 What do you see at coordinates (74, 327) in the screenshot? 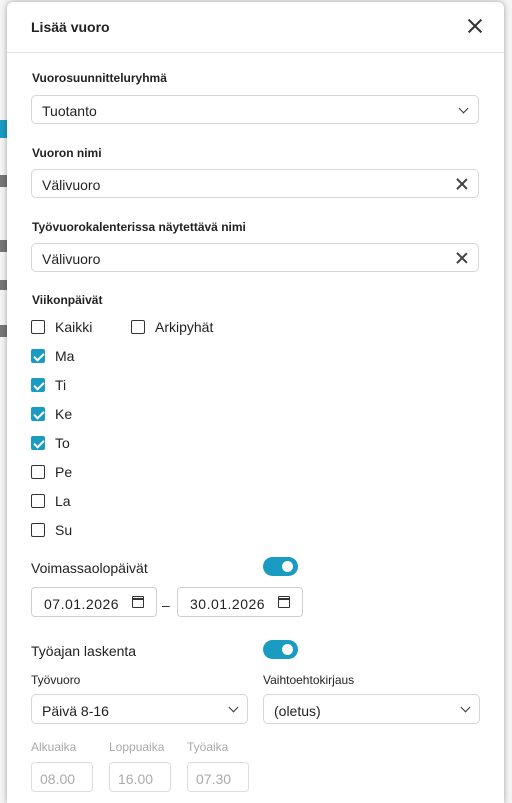
I see `checkbox-all-label: Kaikki` at bounding box center [74, 327].